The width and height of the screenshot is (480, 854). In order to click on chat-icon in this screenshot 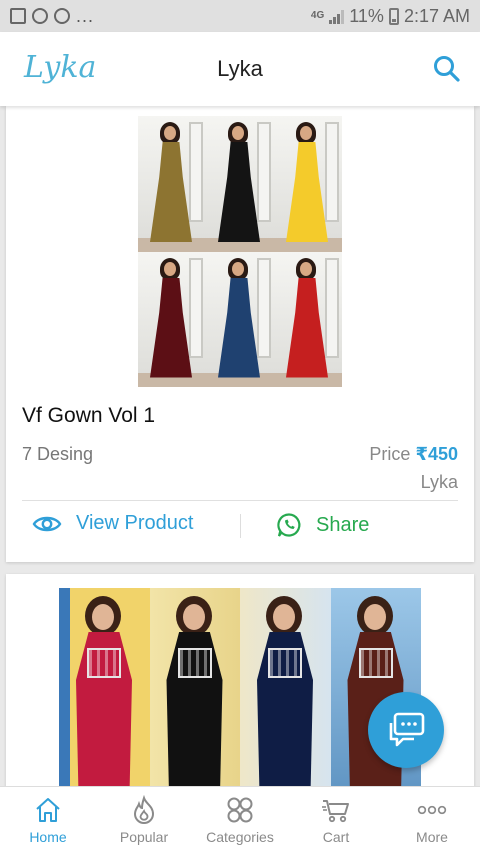, I will do `click(407, 729)`.